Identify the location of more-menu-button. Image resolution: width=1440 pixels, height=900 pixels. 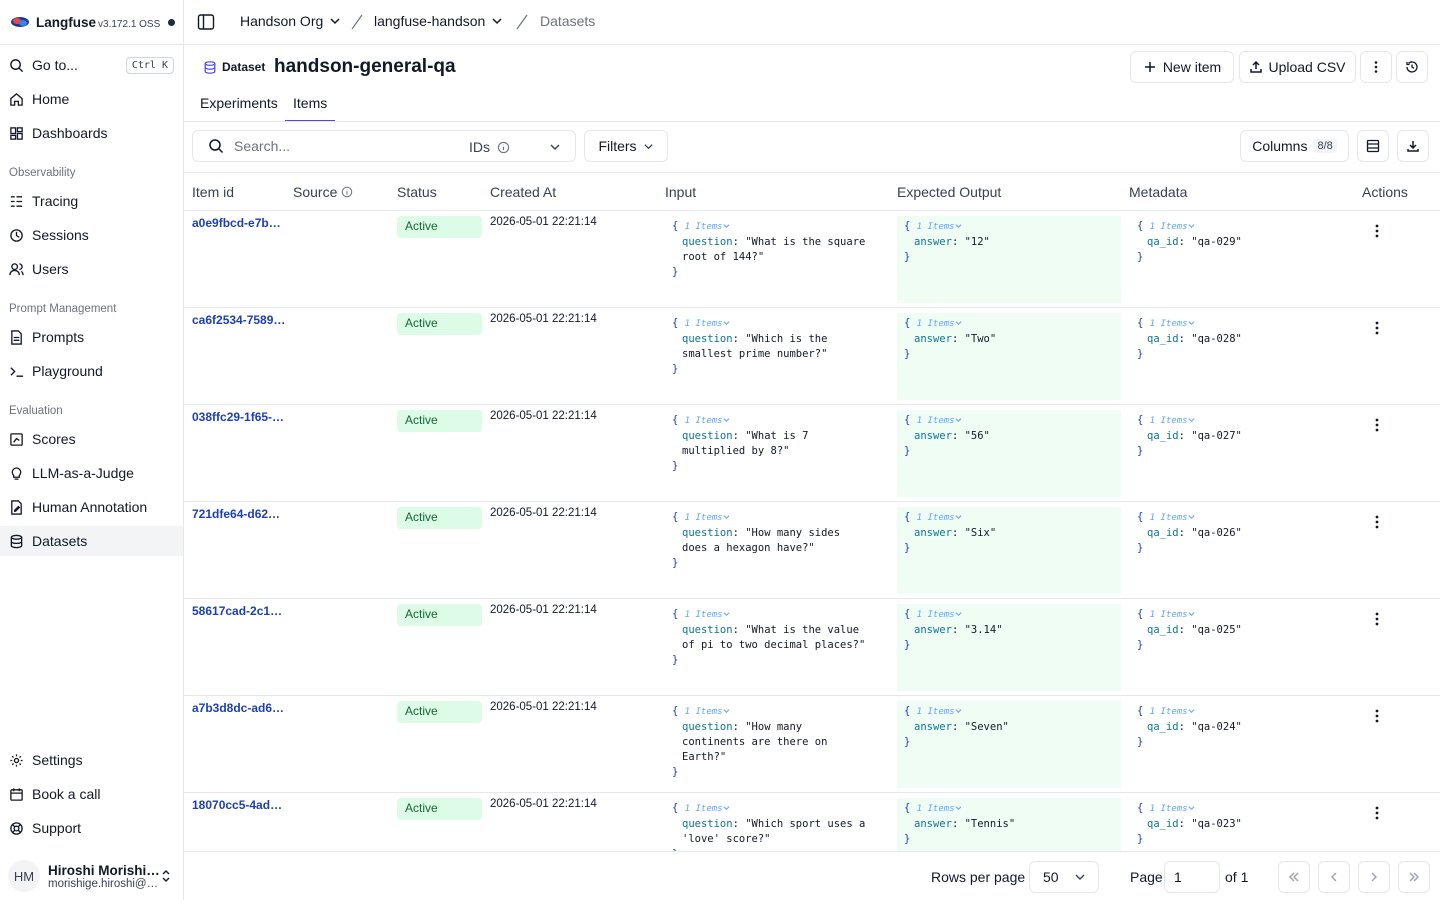
(1376, 67).